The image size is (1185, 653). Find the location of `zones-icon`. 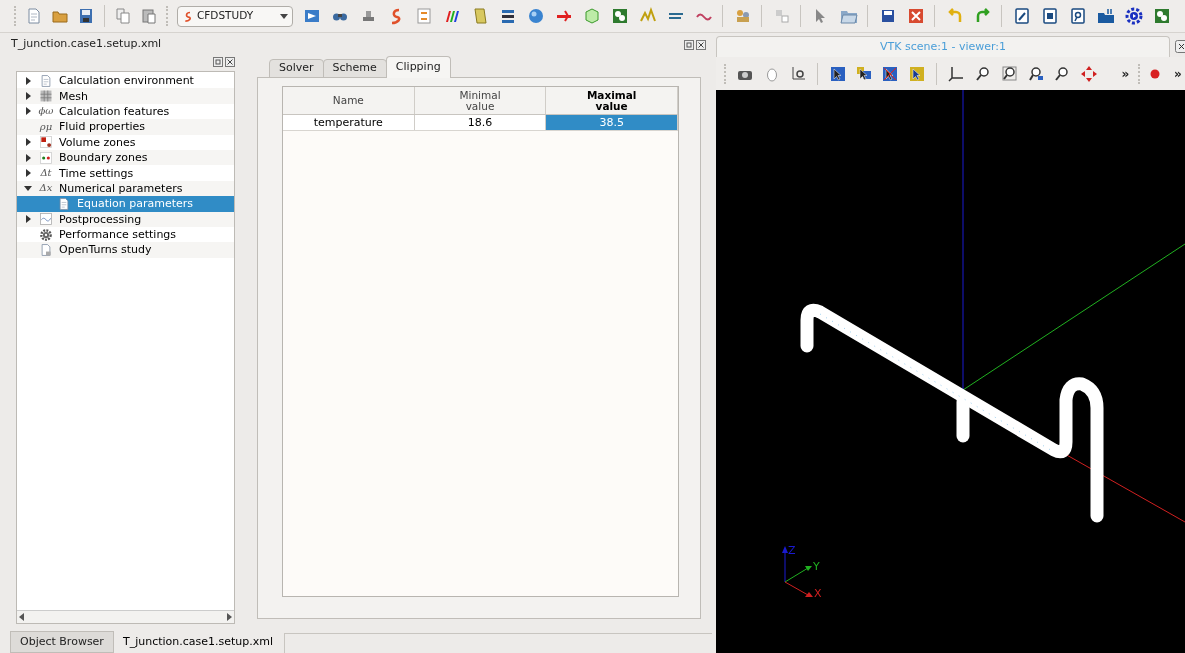

zones-icon is located at coordinates (46, 142).